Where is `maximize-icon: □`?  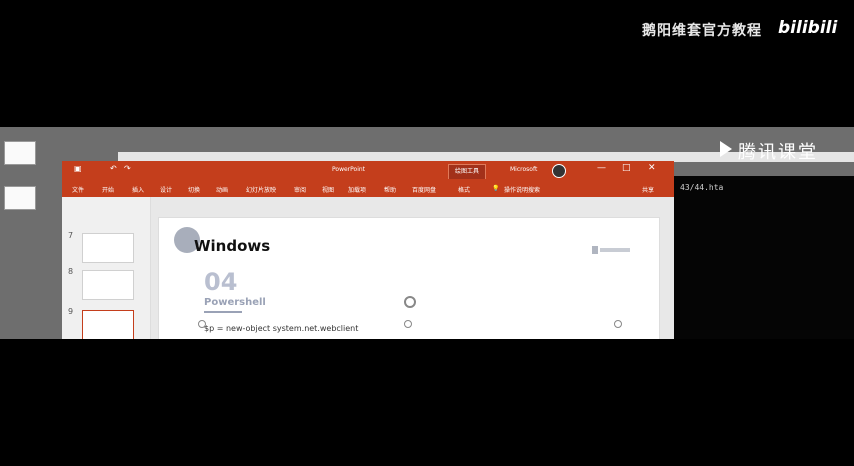 maximize-icon: □ is located at coordinates (626, 168).